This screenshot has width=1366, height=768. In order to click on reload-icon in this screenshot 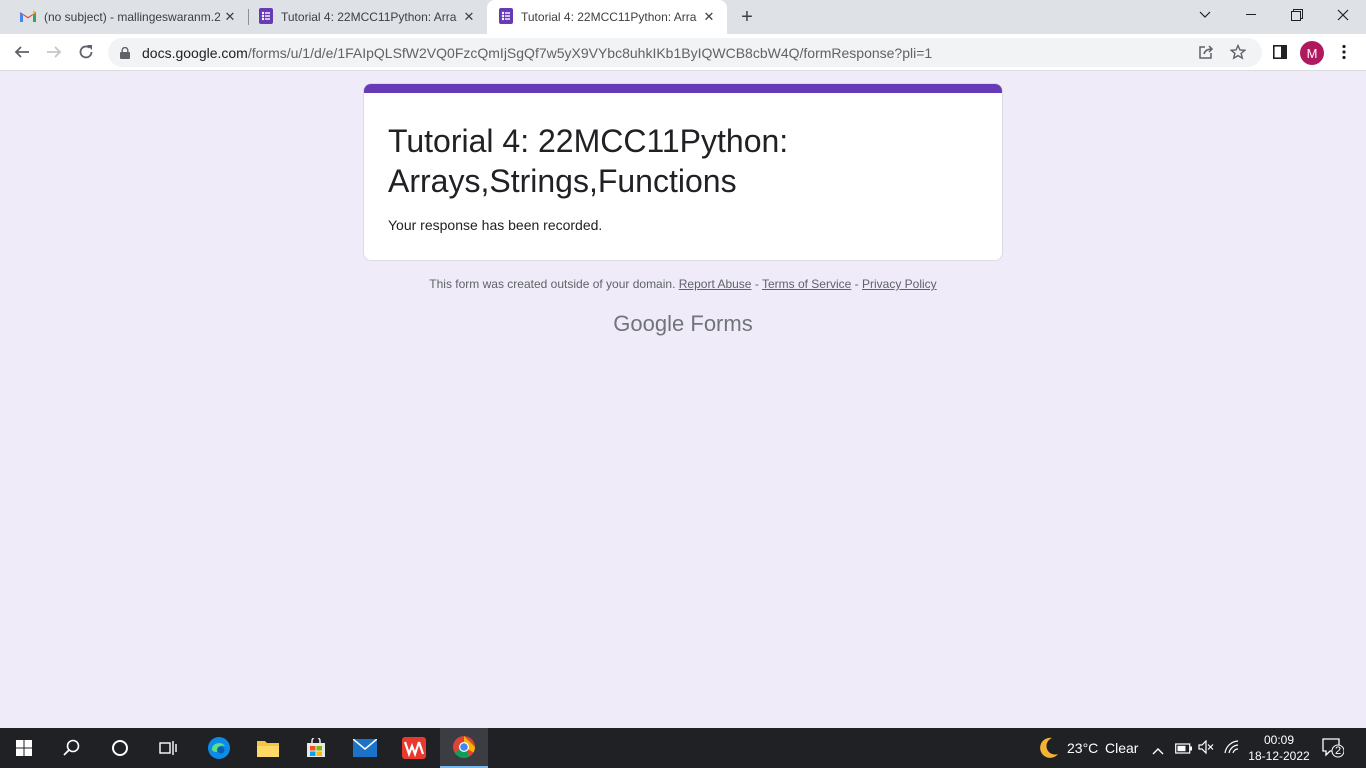, I will do `click(86, 52)`.